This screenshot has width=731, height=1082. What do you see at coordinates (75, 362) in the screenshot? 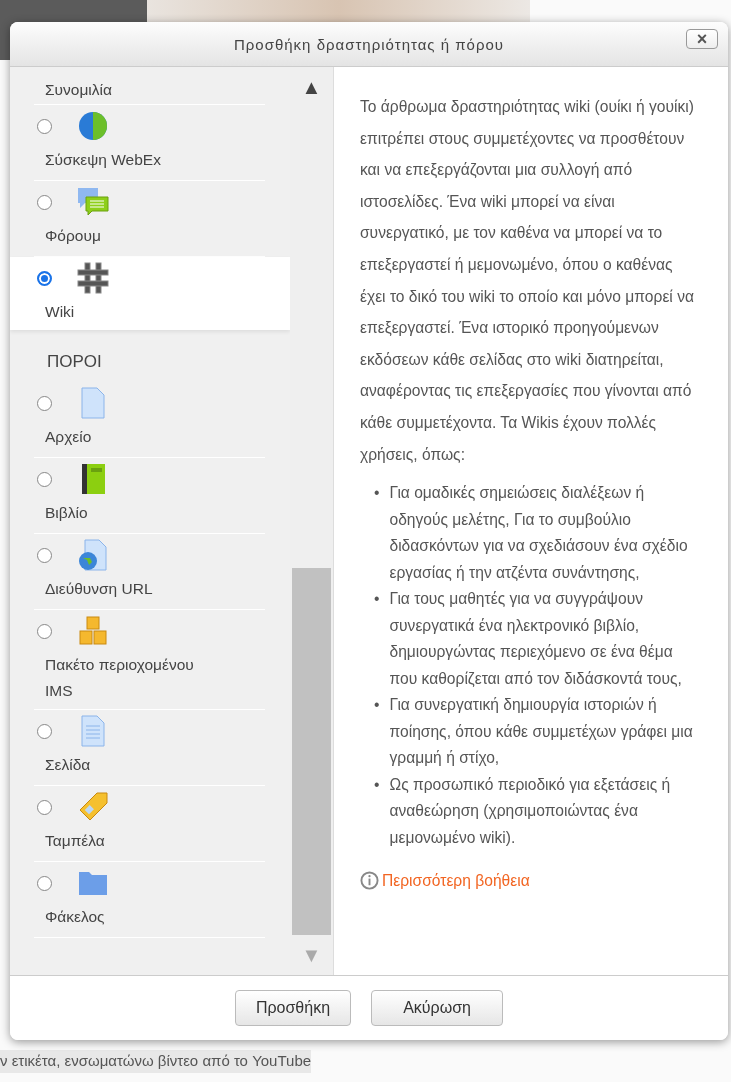
I see `section-heading: ΠΟΡΟΙ` at bounding box center [75, 362].